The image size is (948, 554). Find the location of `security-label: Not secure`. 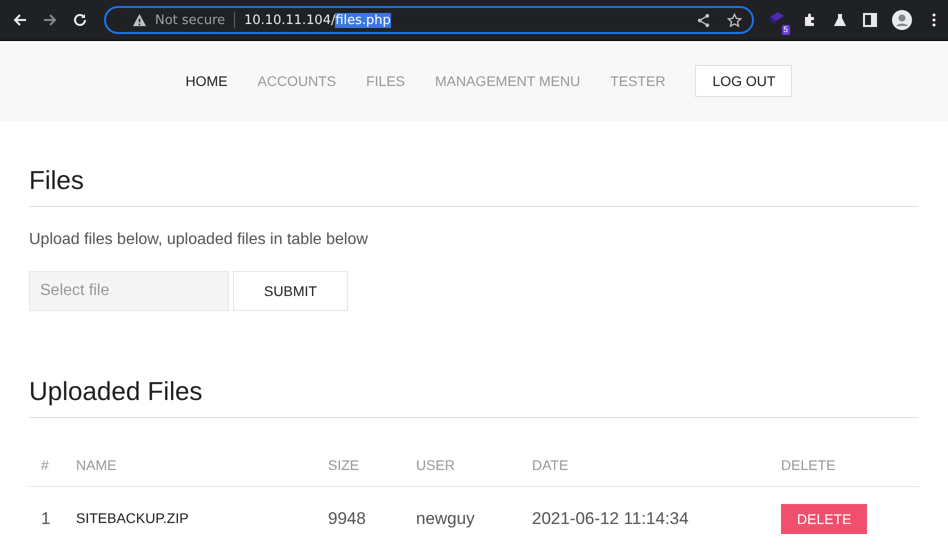

security-label: Not secure is located at coordinates (190, 20).